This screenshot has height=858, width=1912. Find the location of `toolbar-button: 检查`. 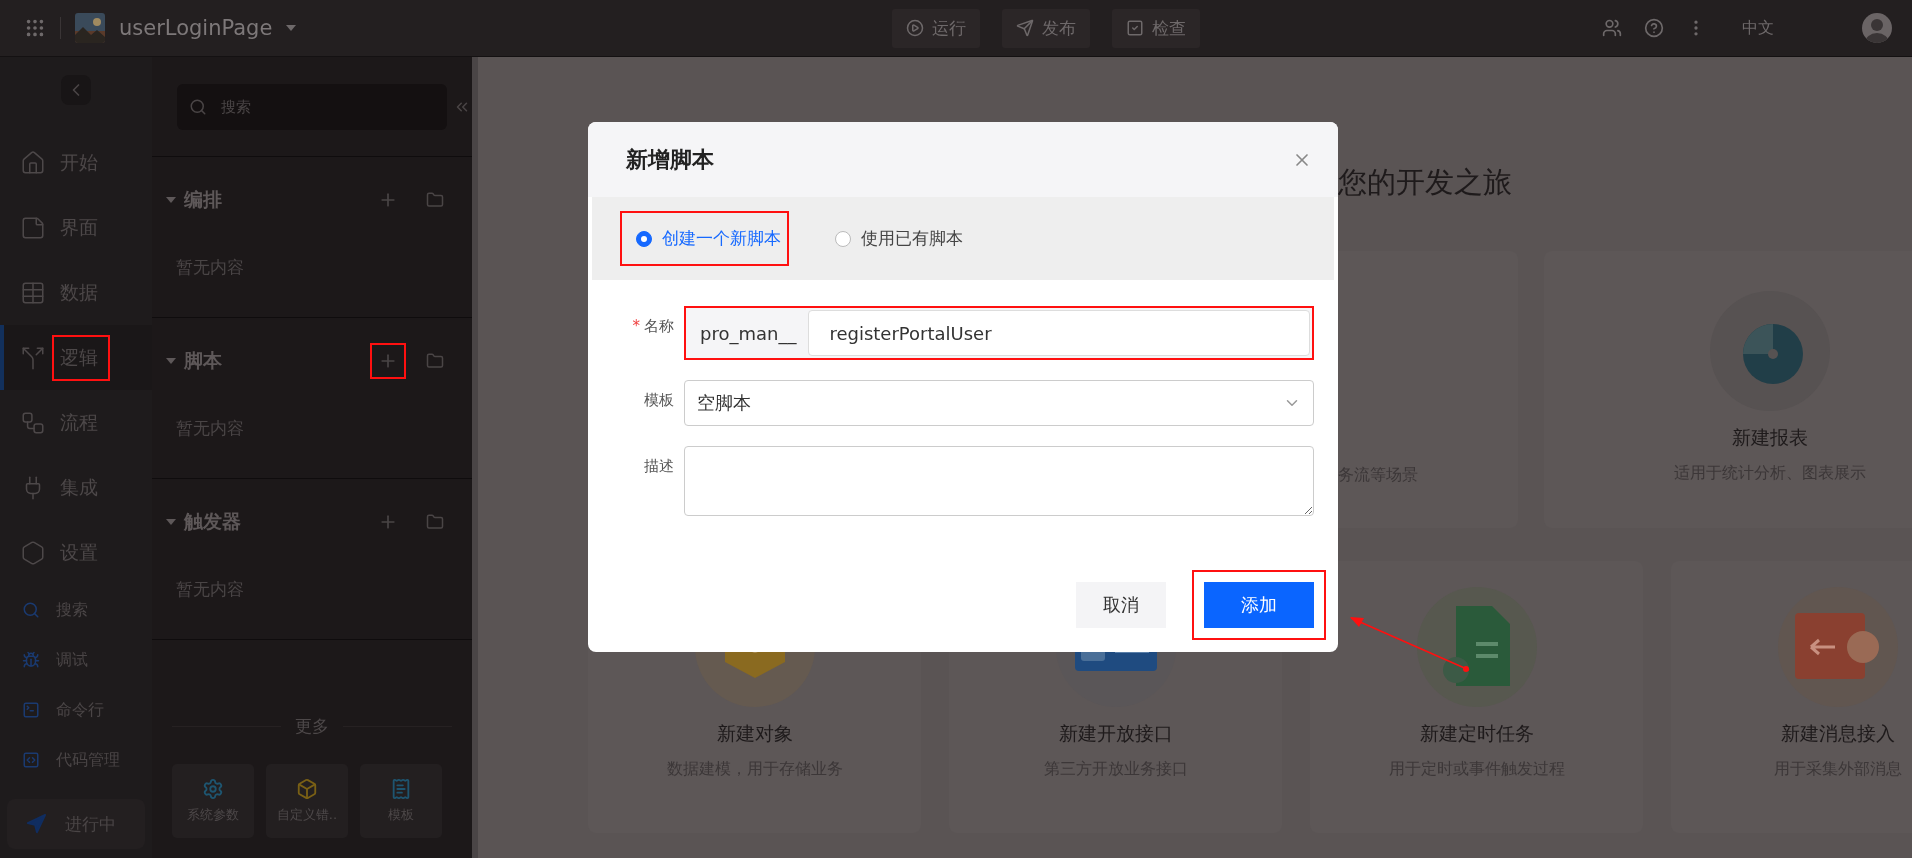

toolbar-button: 检查 is located at coordinates (1156, 28).